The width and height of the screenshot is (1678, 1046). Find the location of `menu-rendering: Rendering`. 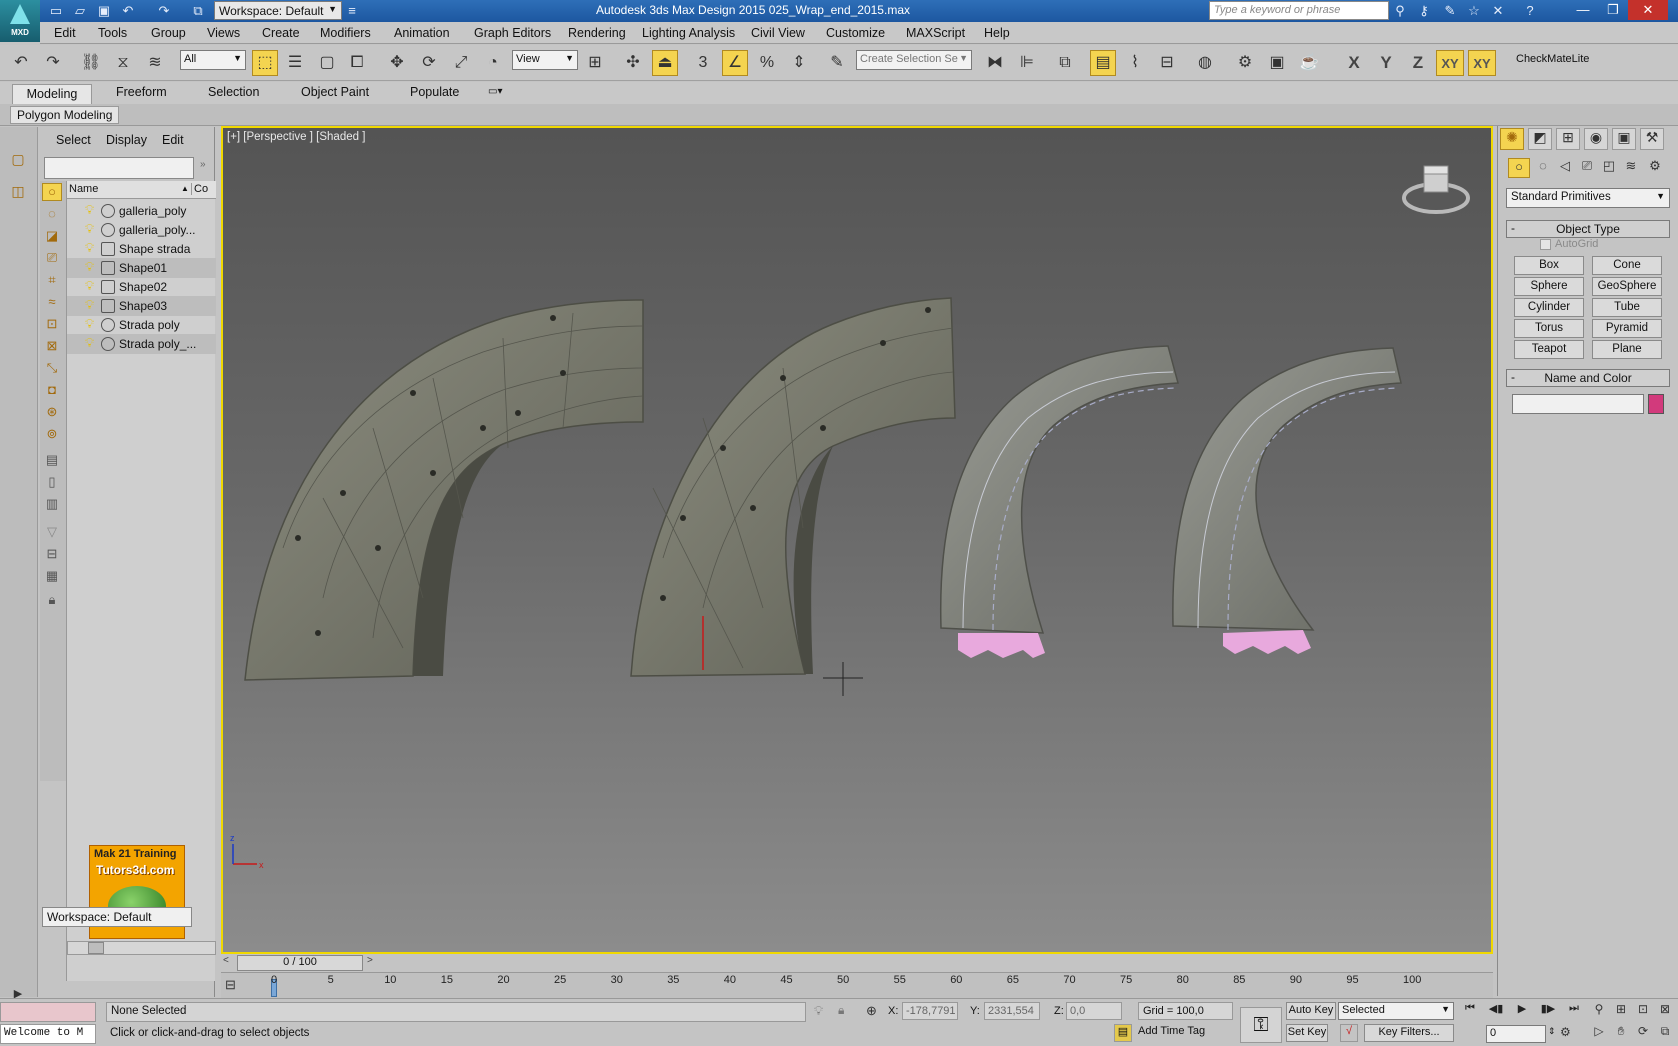

menu-rendering: Rendering is located at coordinates (597, 33).